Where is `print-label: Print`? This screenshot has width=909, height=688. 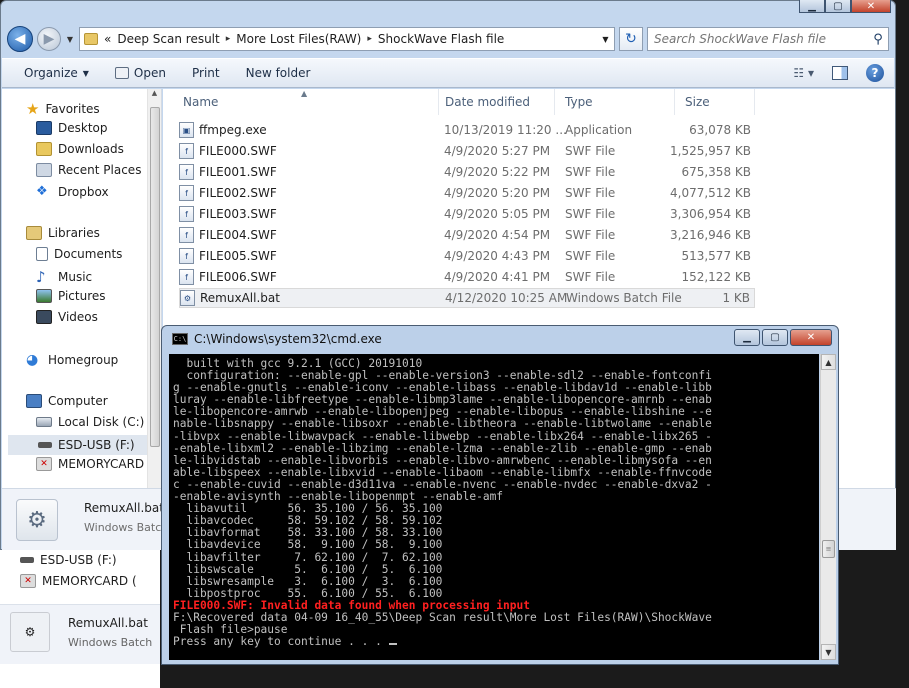
print-label: Print is located at coordinates (205, 73).